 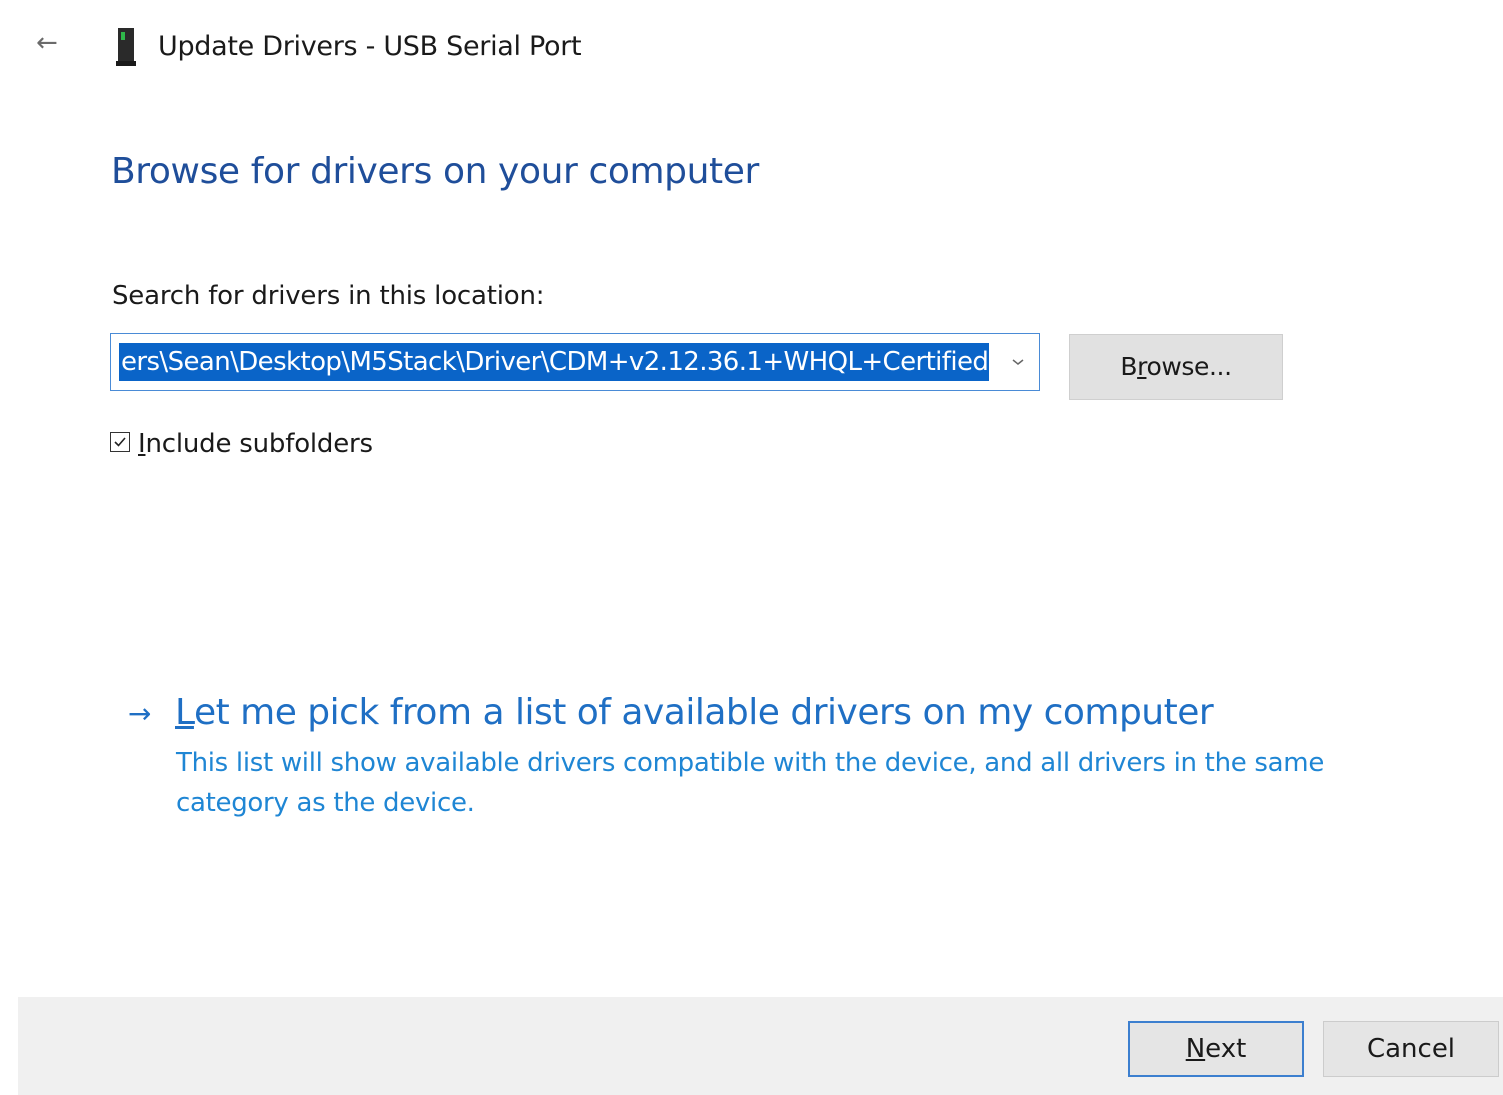 What do you see at coordinates (126, 47) in the screenshot?
I see `usb-device-icon` at bounding box center [126, 47].